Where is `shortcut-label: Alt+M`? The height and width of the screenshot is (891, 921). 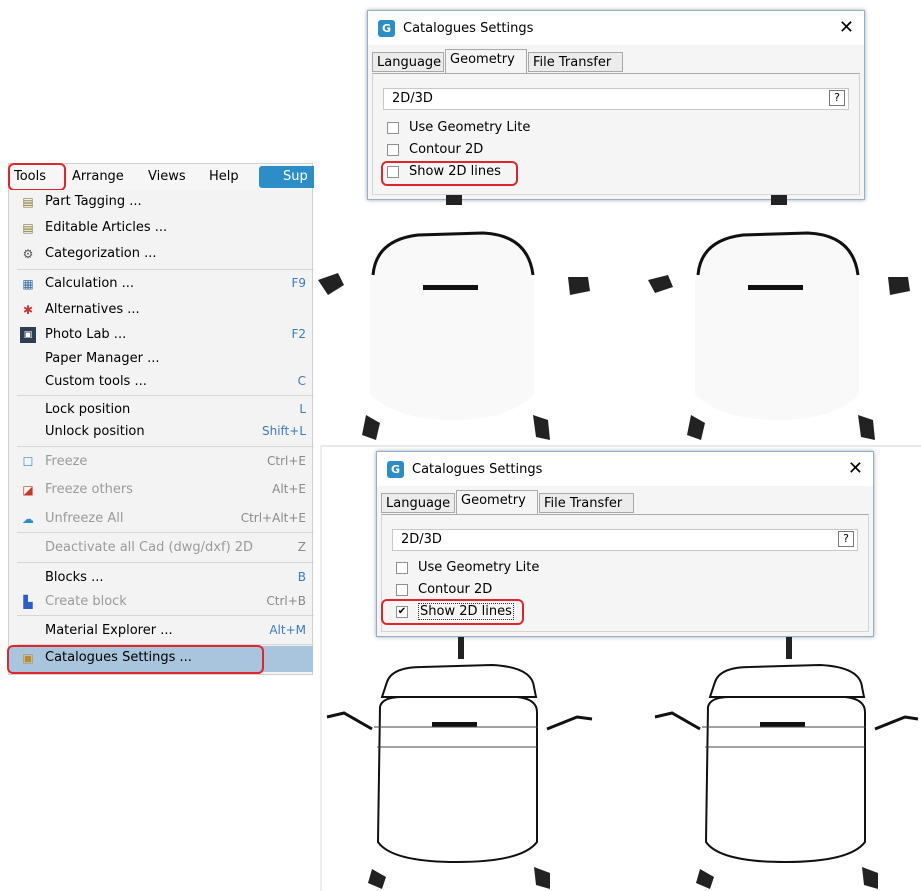
shortcut-label: Alt+M is located at coordinates (287, 630).